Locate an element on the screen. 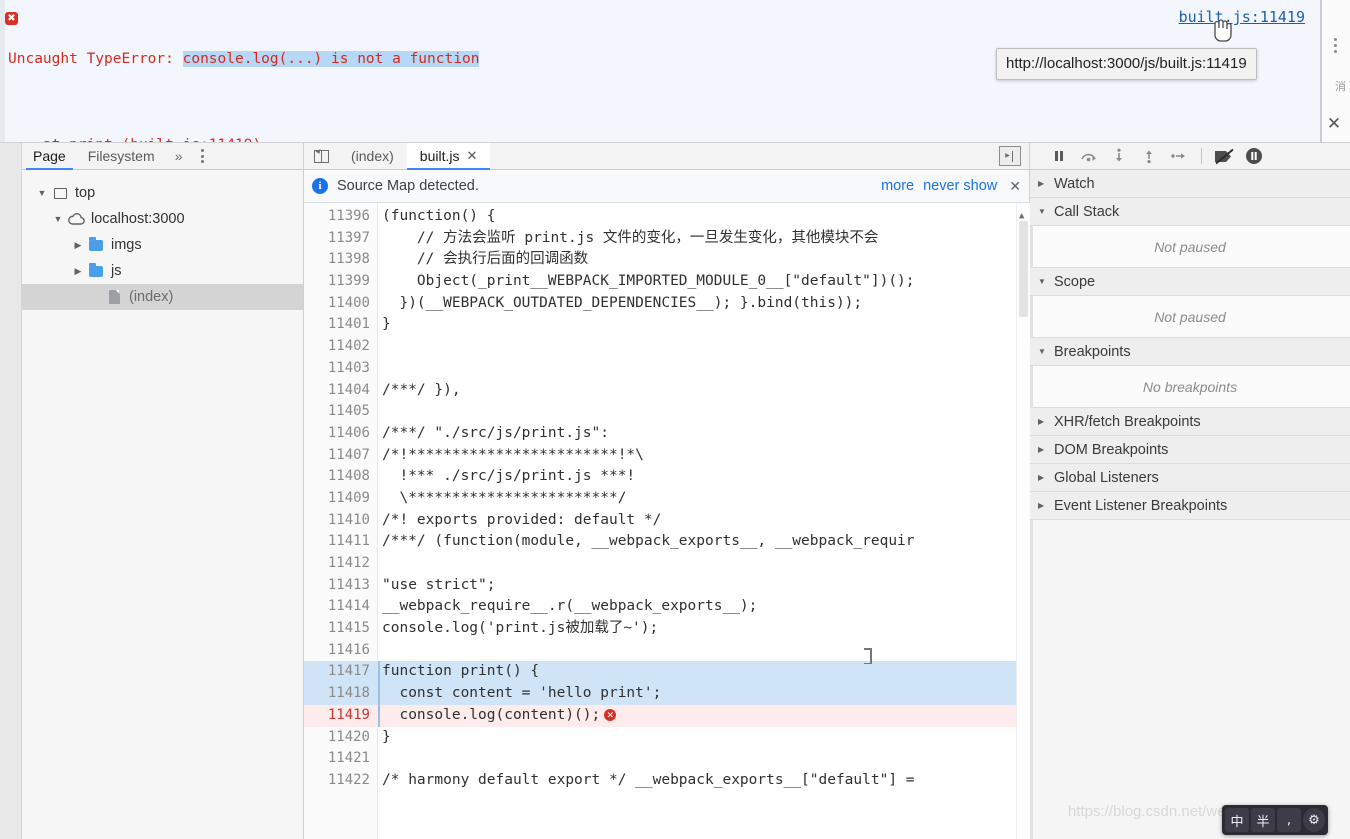  show-navigator-icon is located at coordinates (321, 156).